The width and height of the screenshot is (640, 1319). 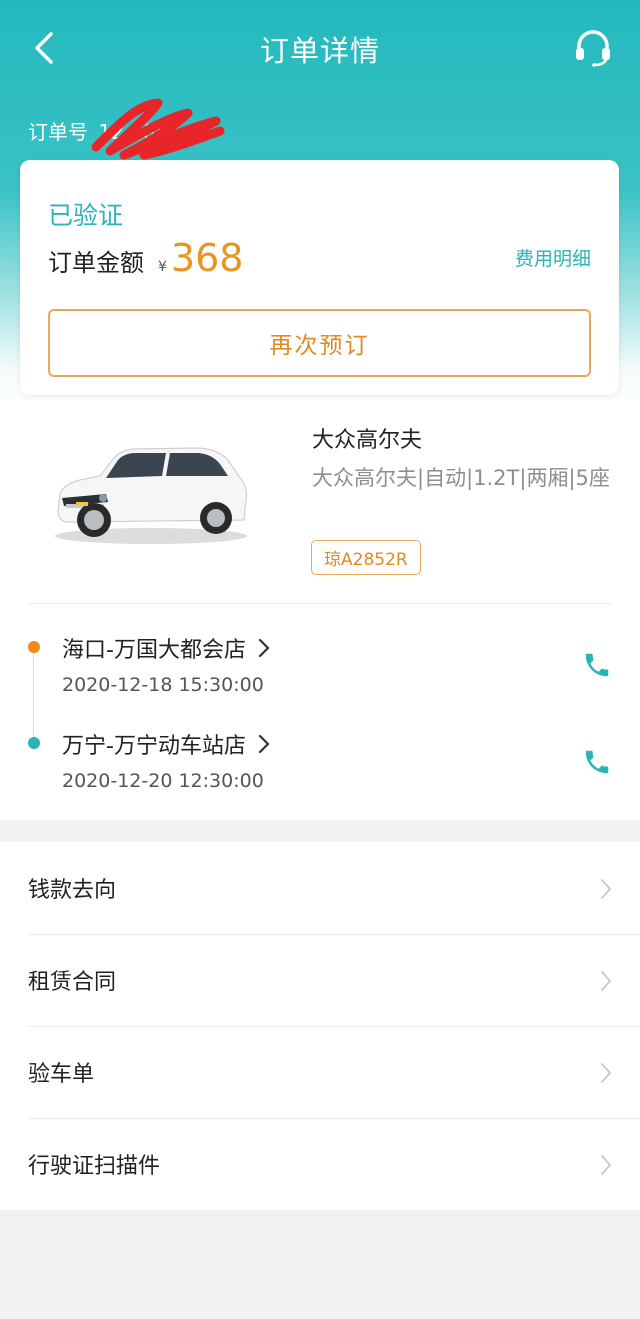 What do you see at coordinates (162, 267) in the screenshot?
I see `currency-symbol: ¥` at bounding box center [162, 267].